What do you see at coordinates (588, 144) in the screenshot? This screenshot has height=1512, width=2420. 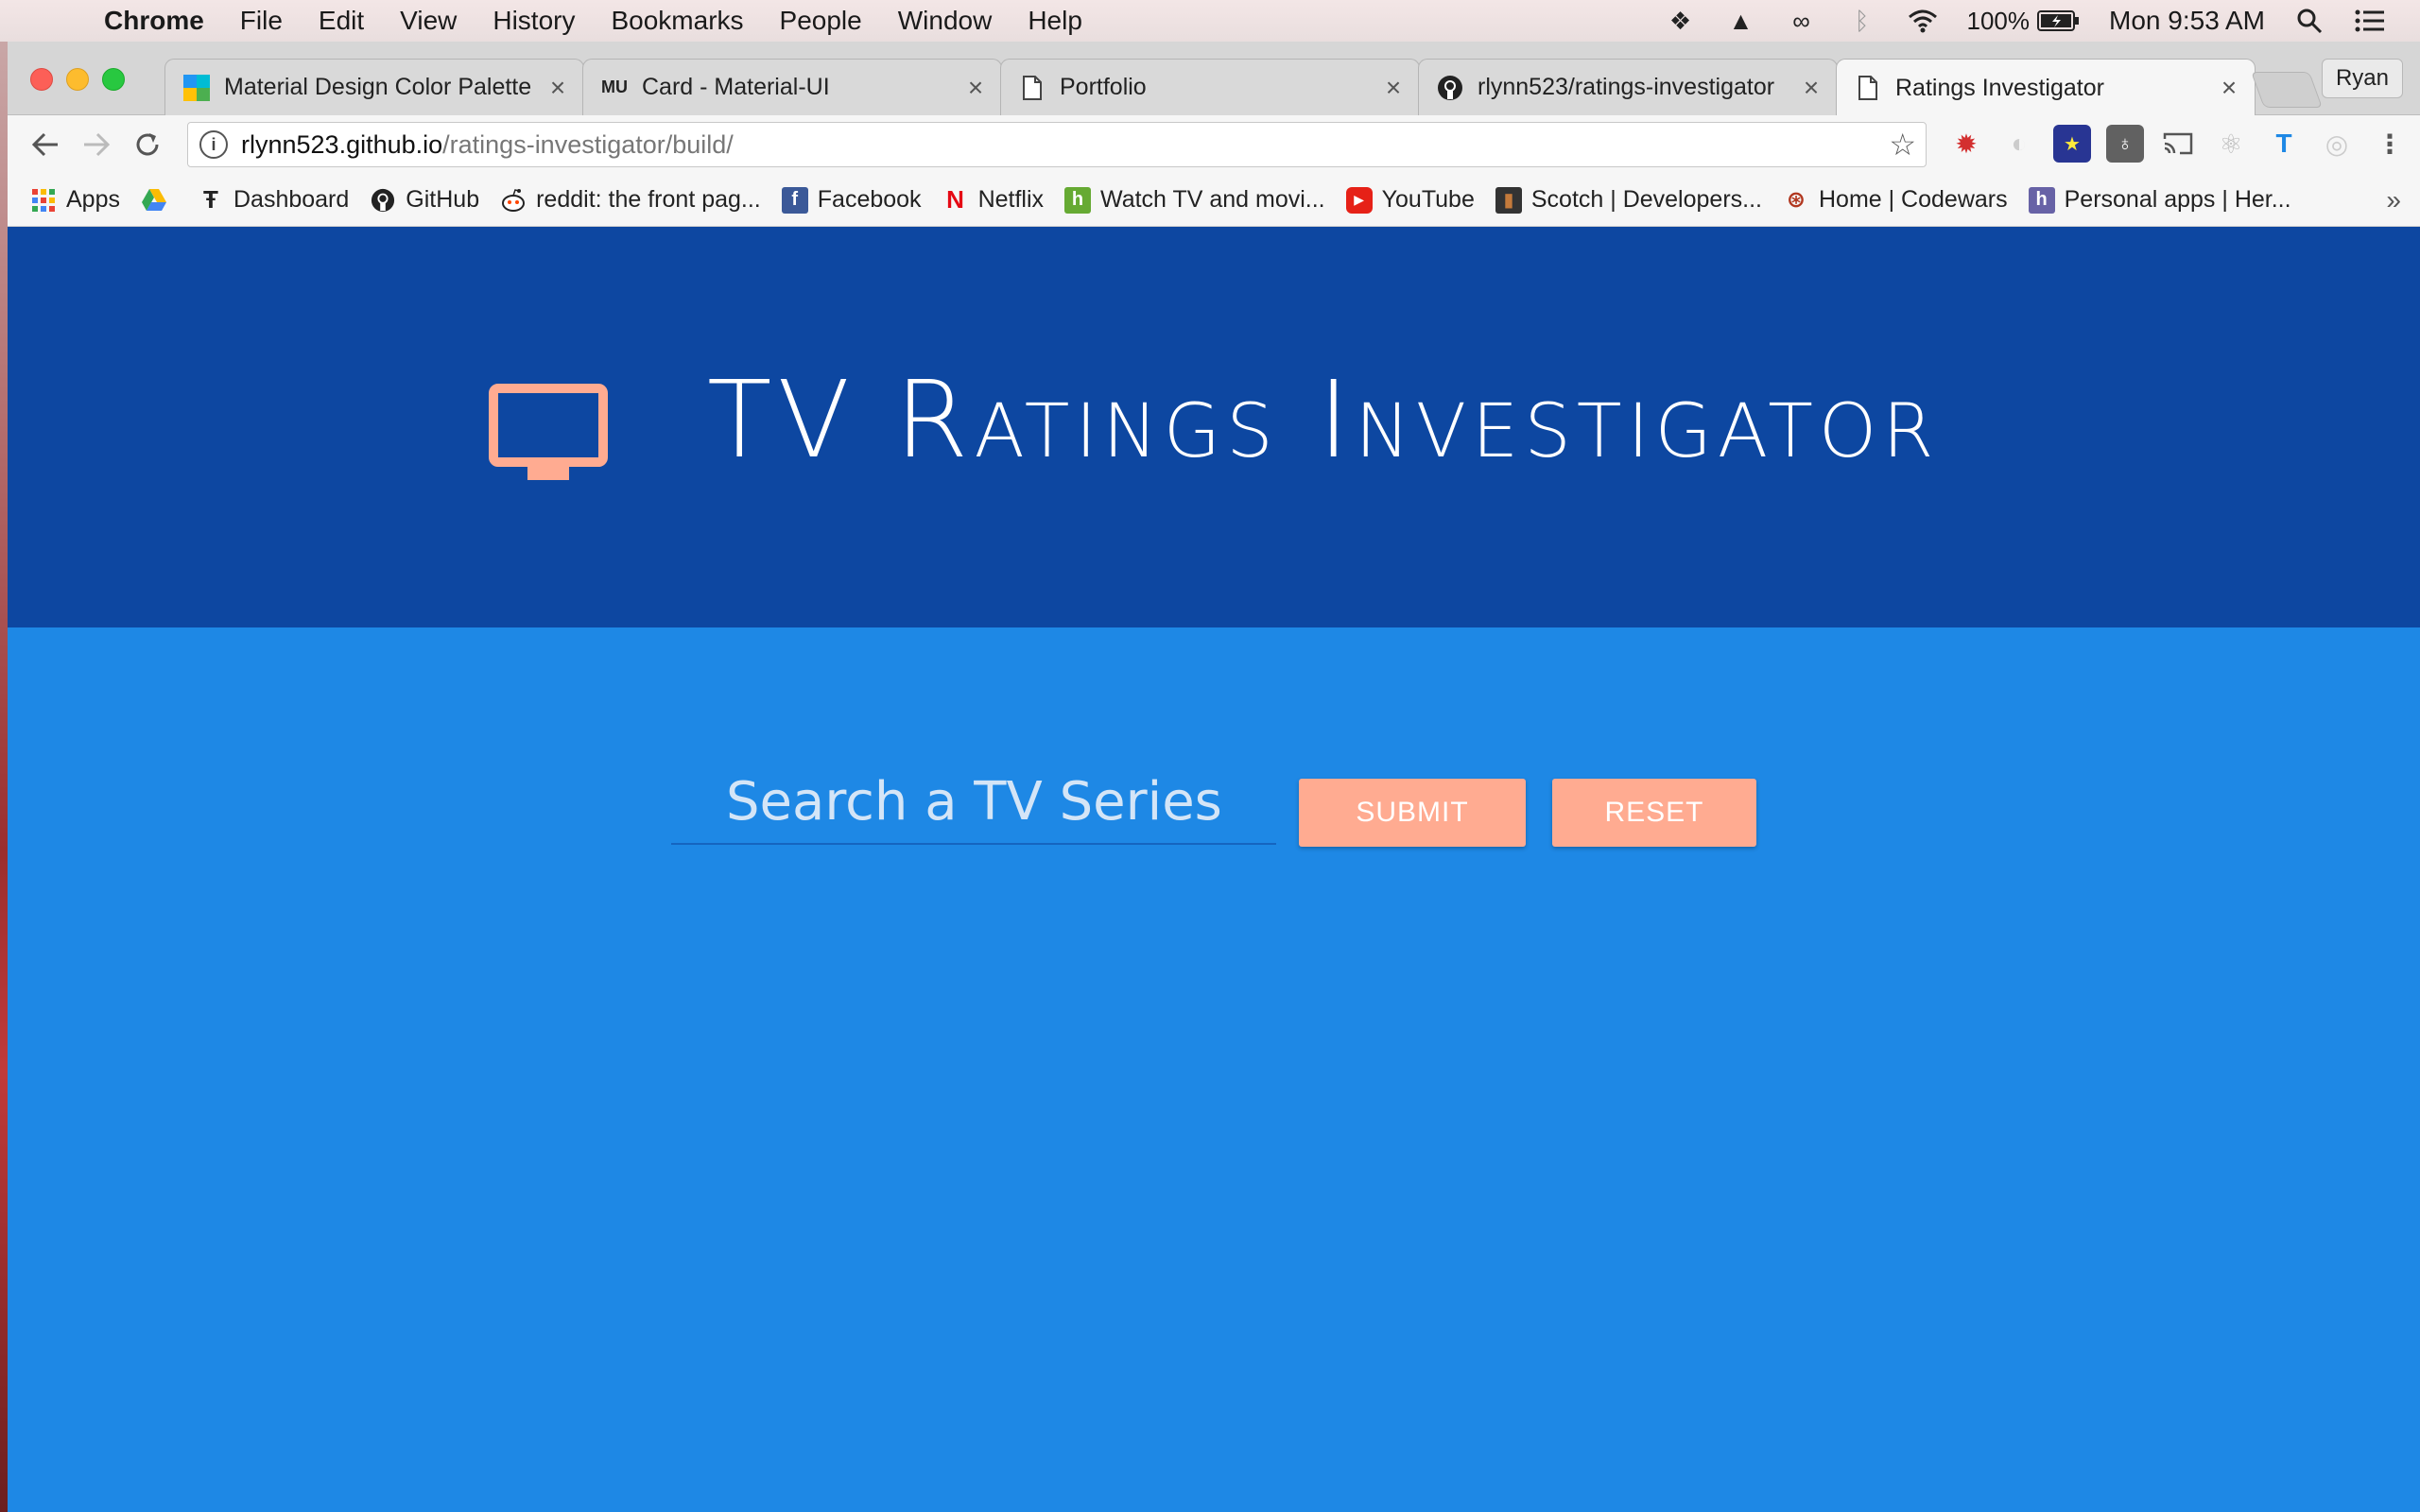 I see `url-path: /ratings-investigator/build/` at bounding box center [588, 144].